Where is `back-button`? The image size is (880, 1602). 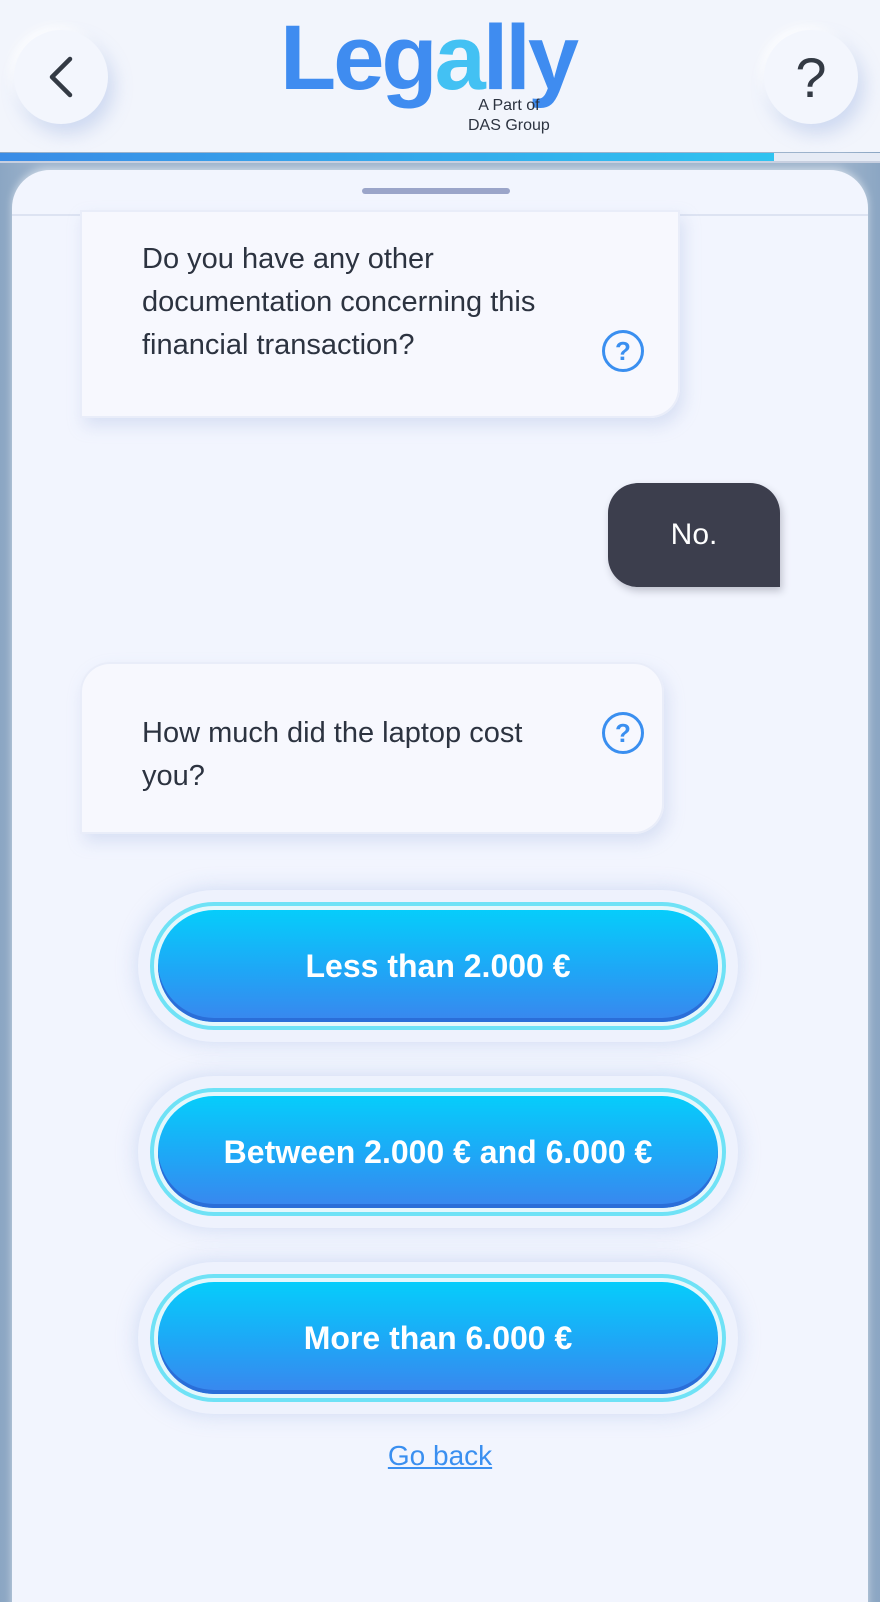
back-button is located at coordinates (61, 77).